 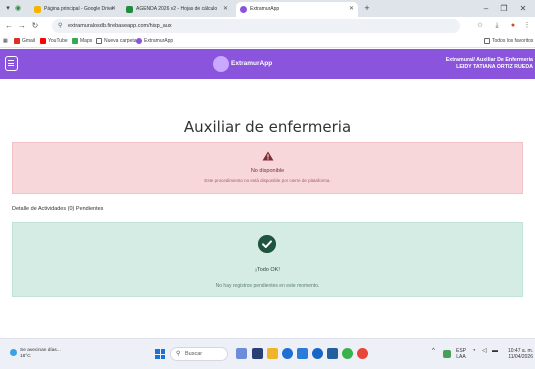 I want to click on alert-title: No disponible, so click(x=267, y=171).